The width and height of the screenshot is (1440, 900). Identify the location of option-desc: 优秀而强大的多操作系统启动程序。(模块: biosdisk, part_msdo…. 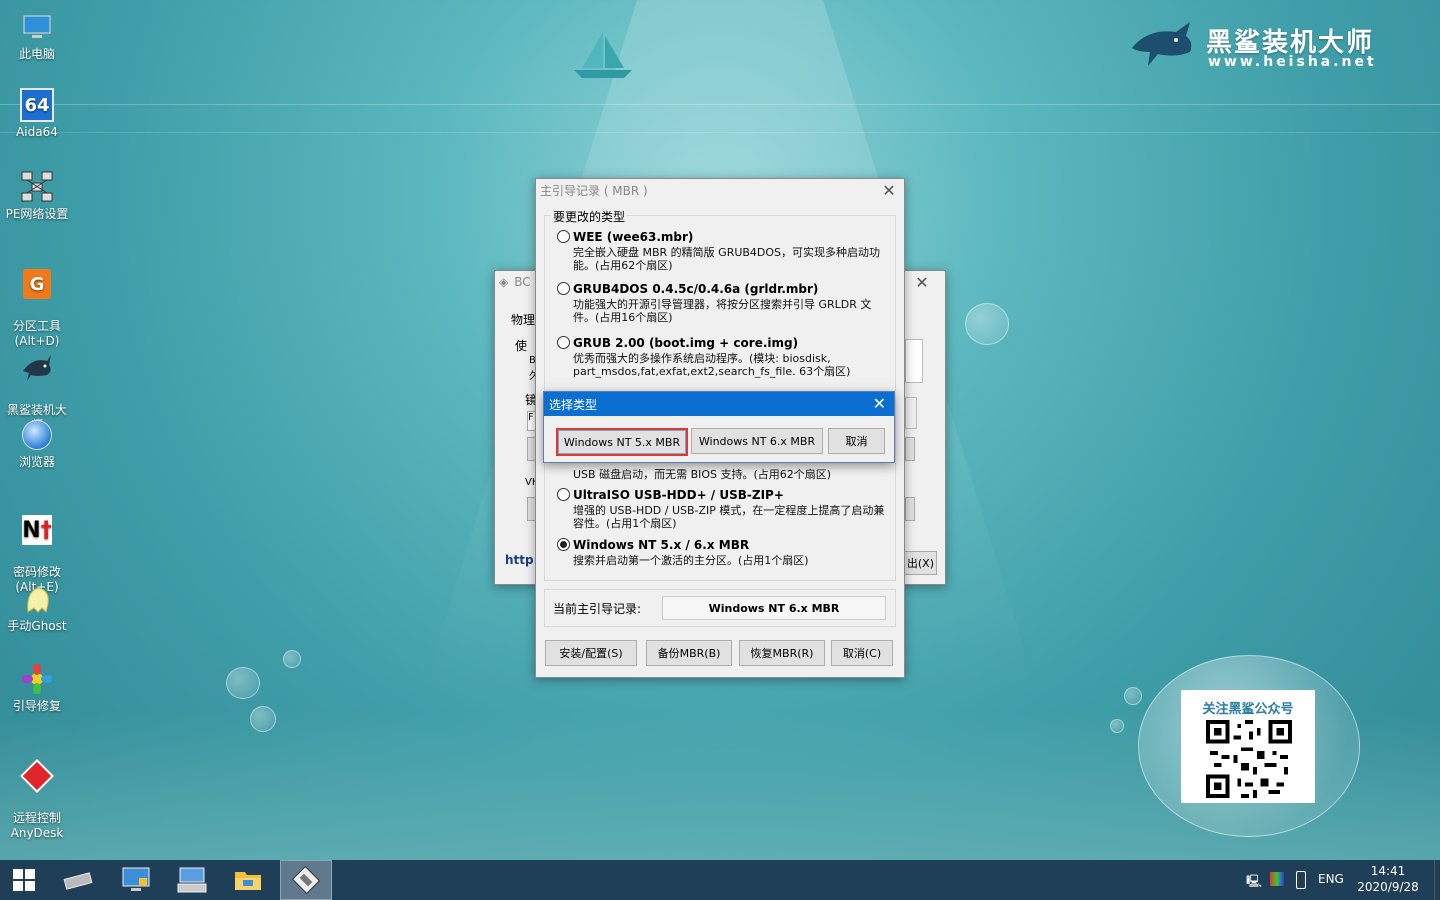
(712, 365).